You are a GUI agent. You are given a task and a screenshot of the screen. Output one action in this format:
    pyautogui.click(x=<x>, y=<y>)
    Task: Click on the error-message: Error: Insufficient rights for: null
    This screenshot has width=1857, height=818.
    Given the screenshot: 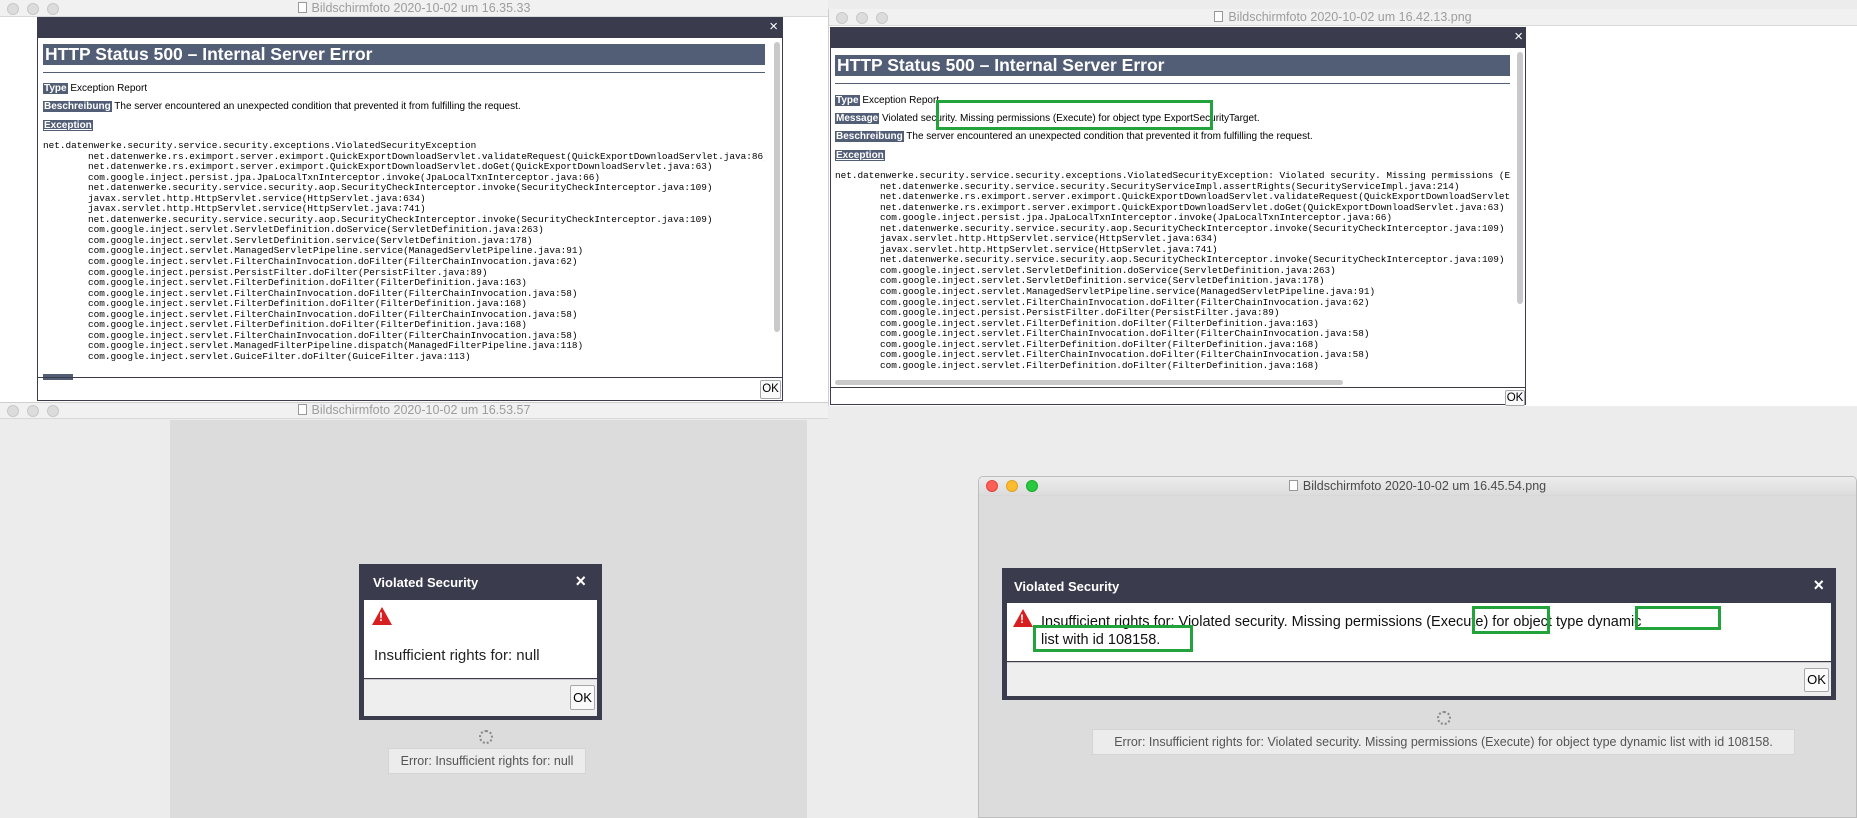 What is the action you would take?
    pyautogui.click(x=487, y=761)
    